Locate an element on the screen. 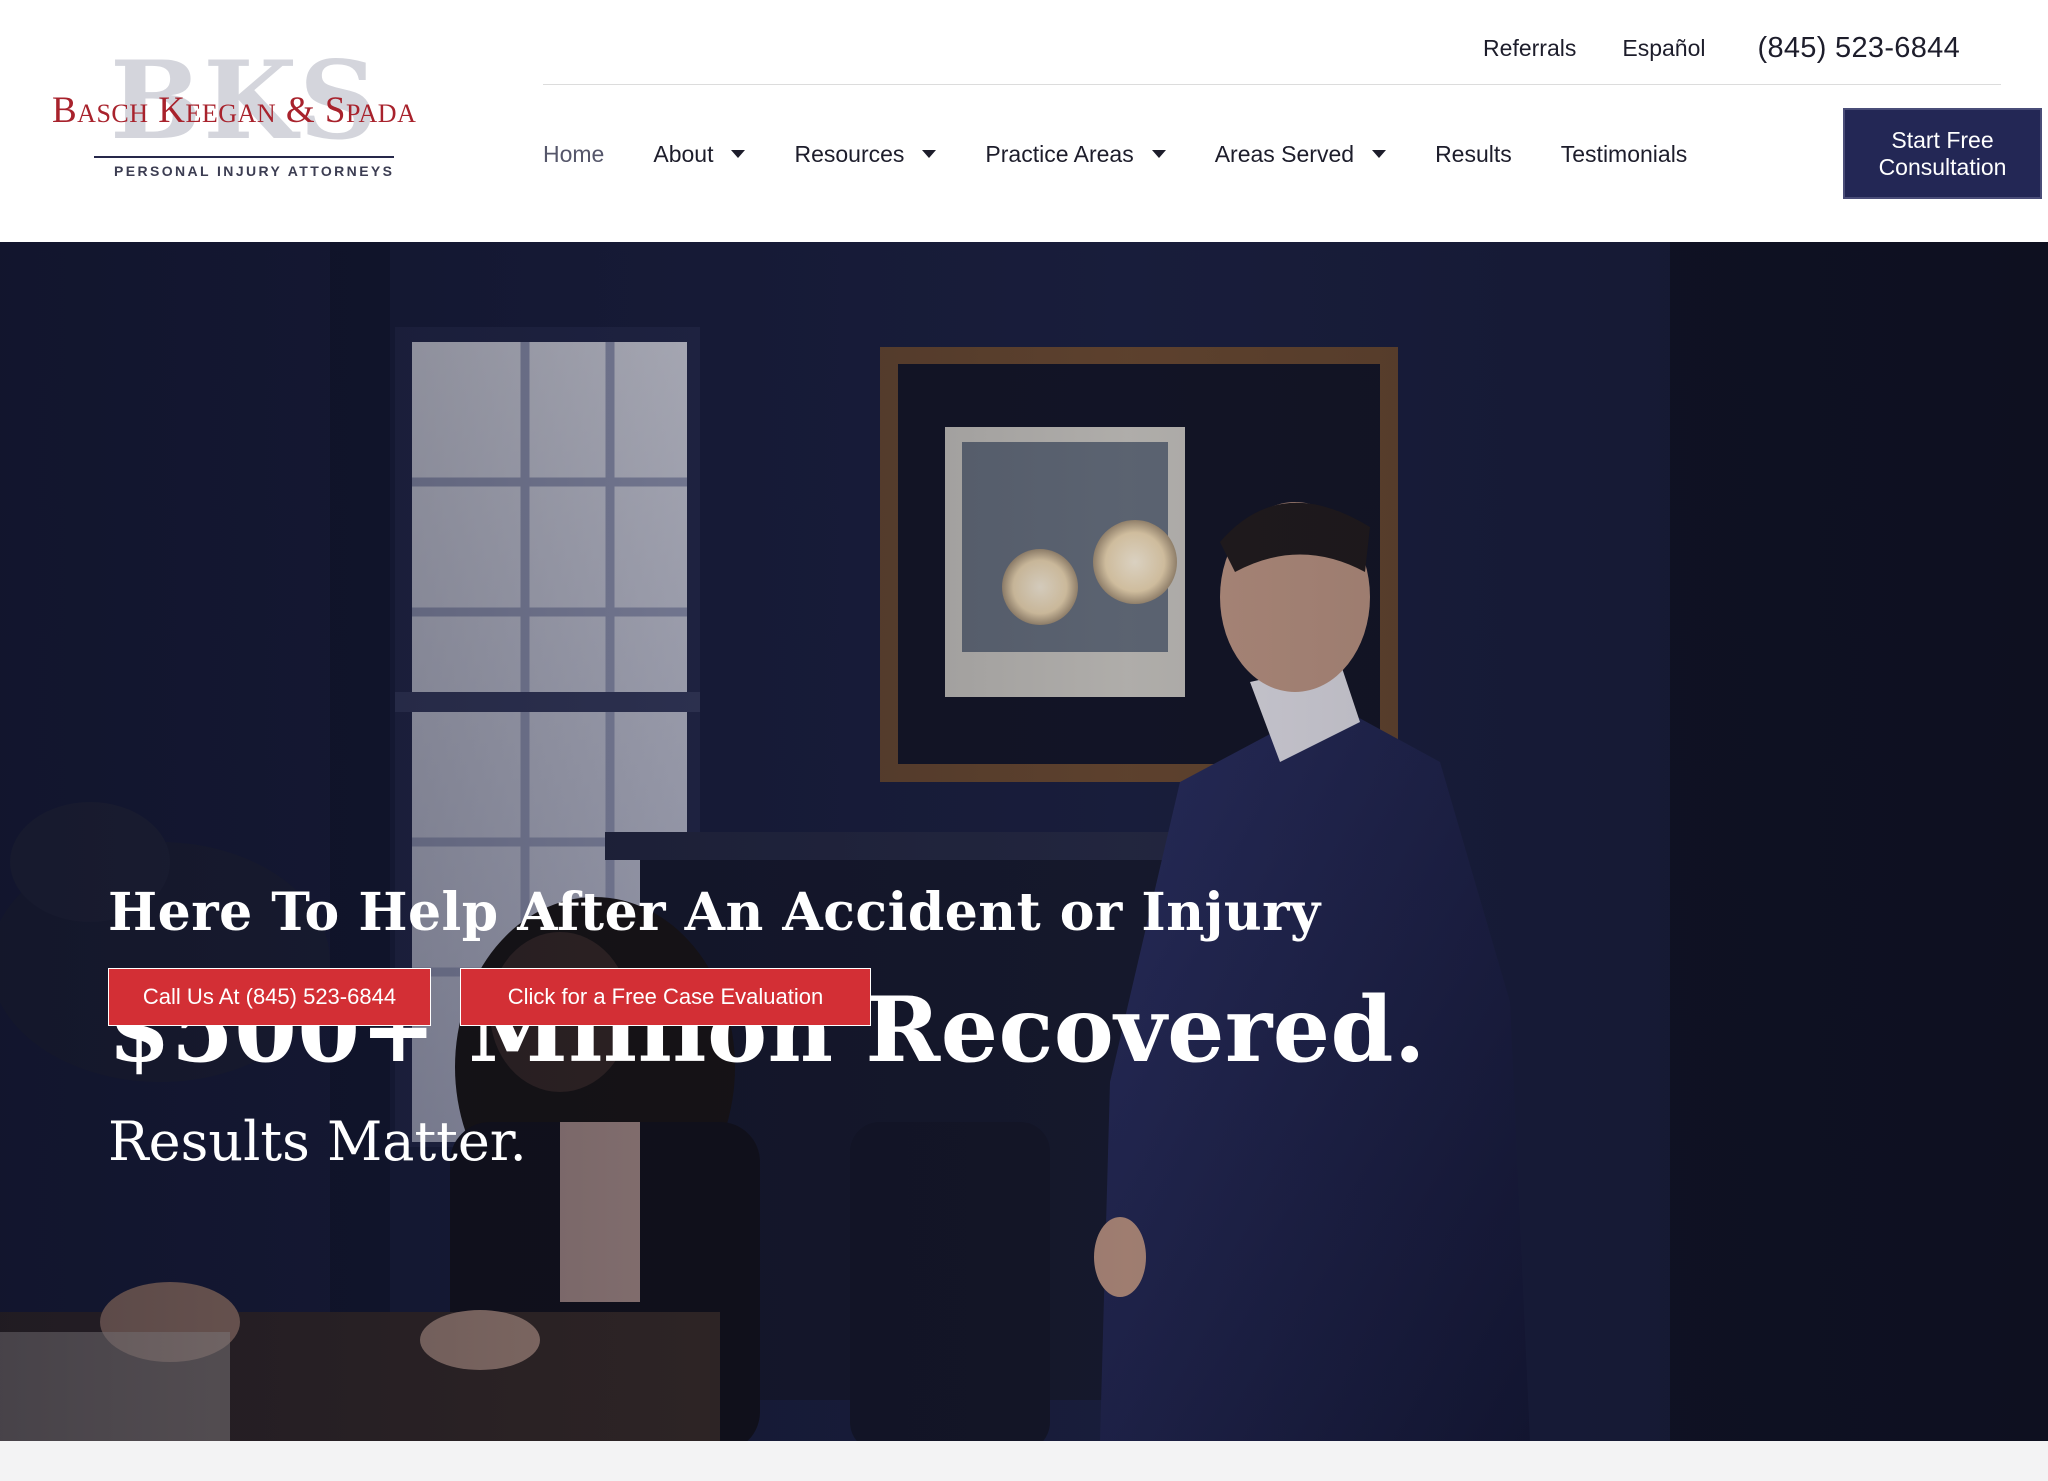 Image resolution: width=2048 pixels, height=1481 pixels. nav-testimonials-label: Testimonials is located at coordinates (1624, 153).